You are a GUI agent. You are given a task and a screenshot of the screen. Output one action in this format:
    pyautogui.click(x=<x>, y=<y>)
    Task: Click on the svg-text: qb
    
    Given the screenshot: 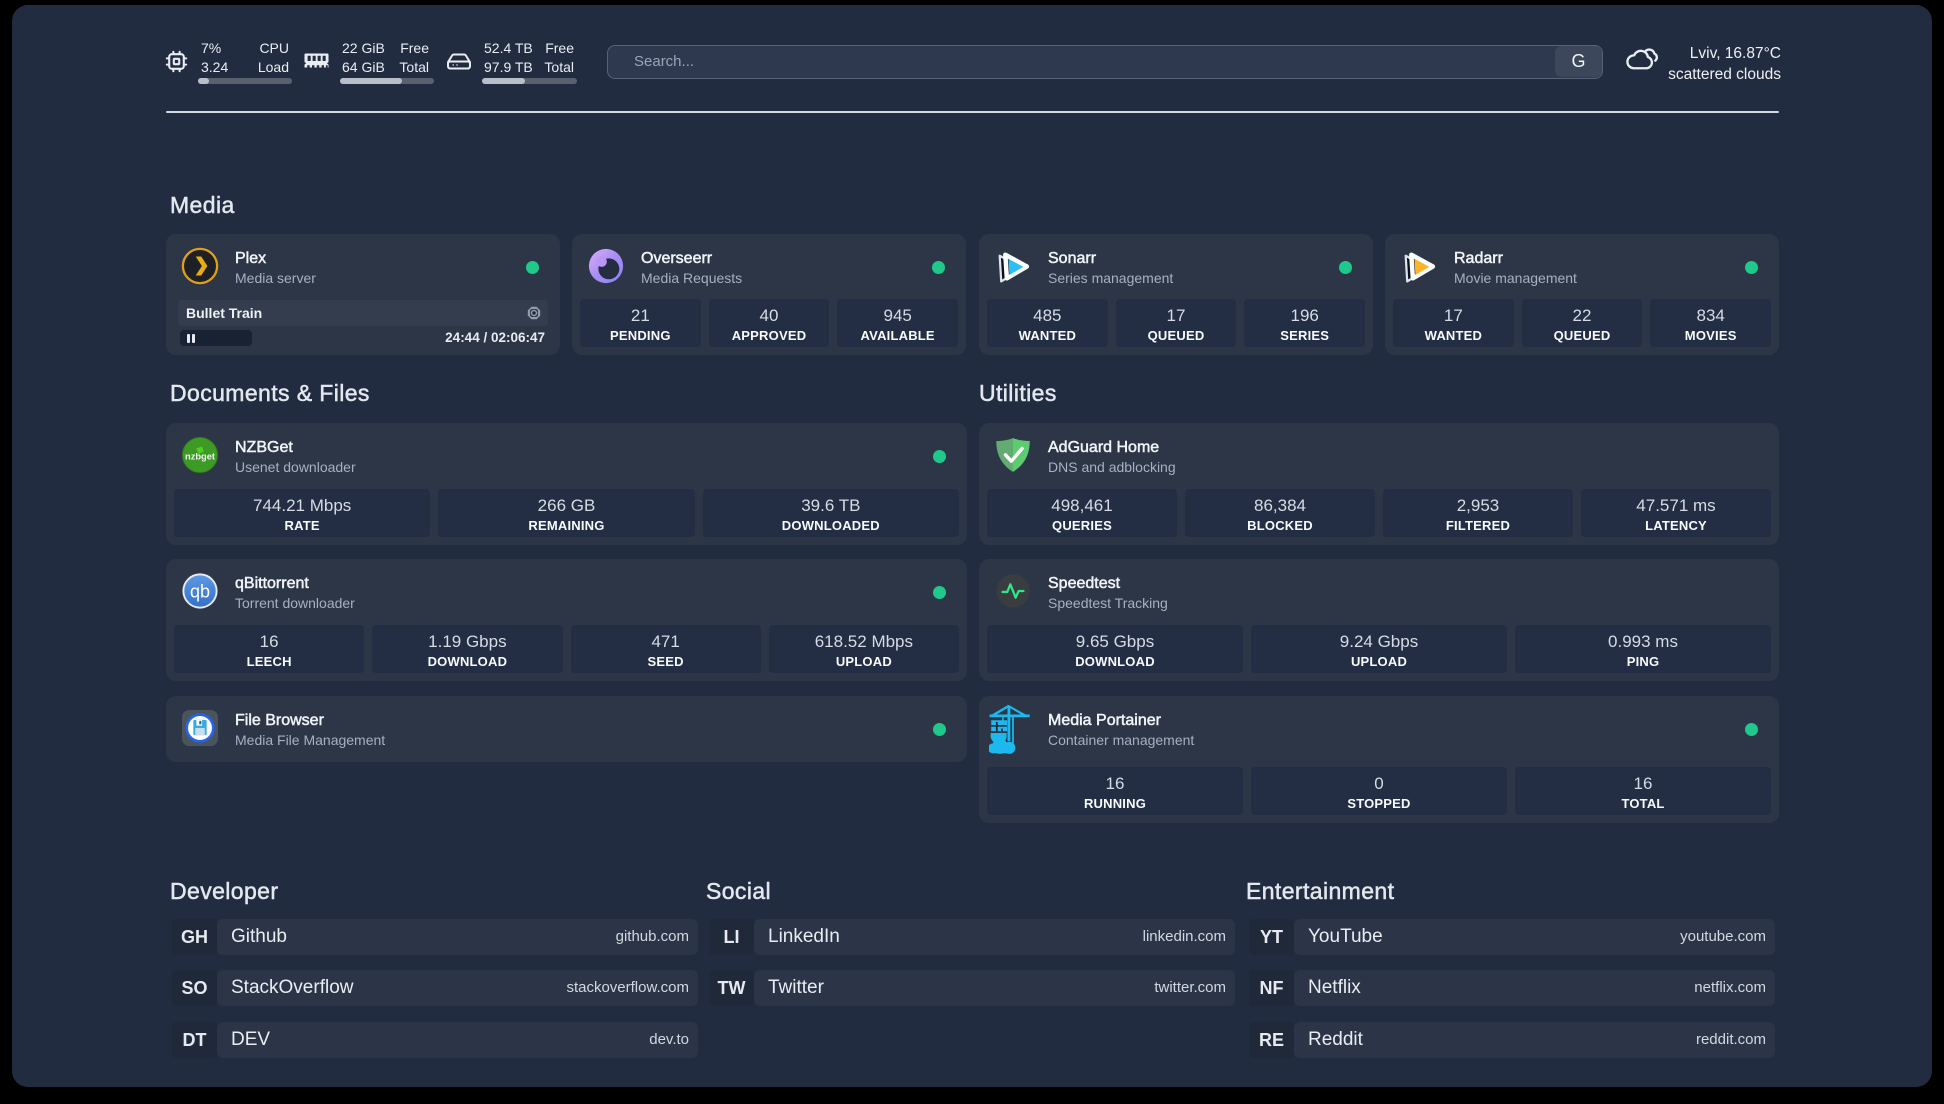 What is the action you would take?
    pyautogui.click(x=200, y=592)
    